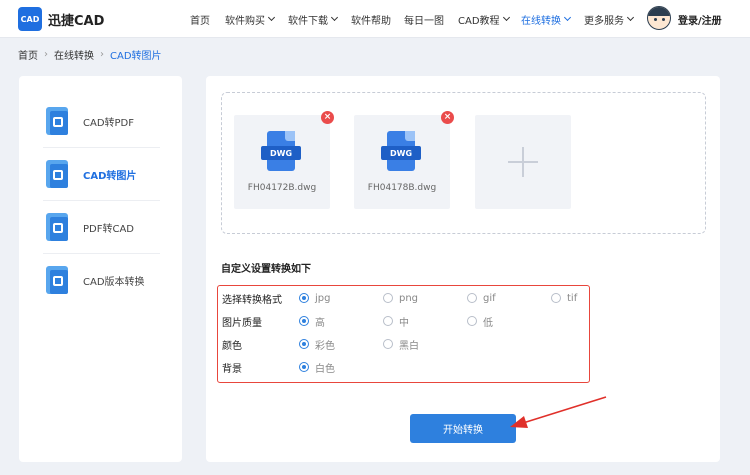  What do you see at coordinates (564, 410) in the screenshot?
I see `arrow-line` at bounding box center [564, 410].